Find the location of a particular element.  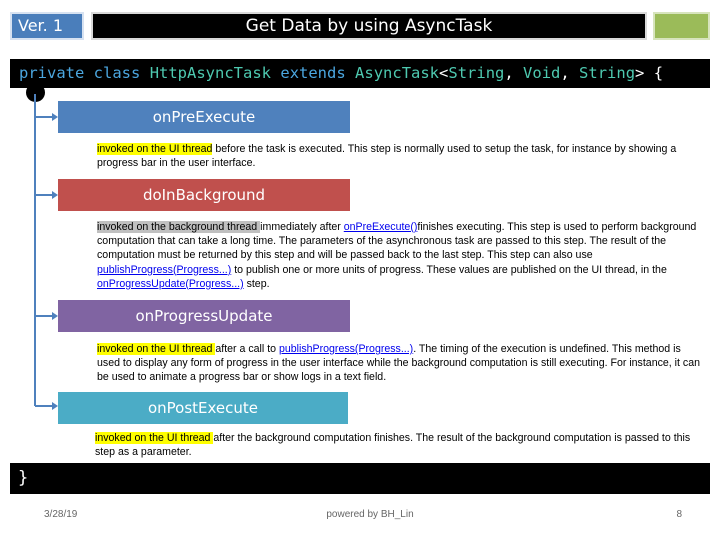

step-doinbackground: doInBackground is located at coordinates (204, 195).